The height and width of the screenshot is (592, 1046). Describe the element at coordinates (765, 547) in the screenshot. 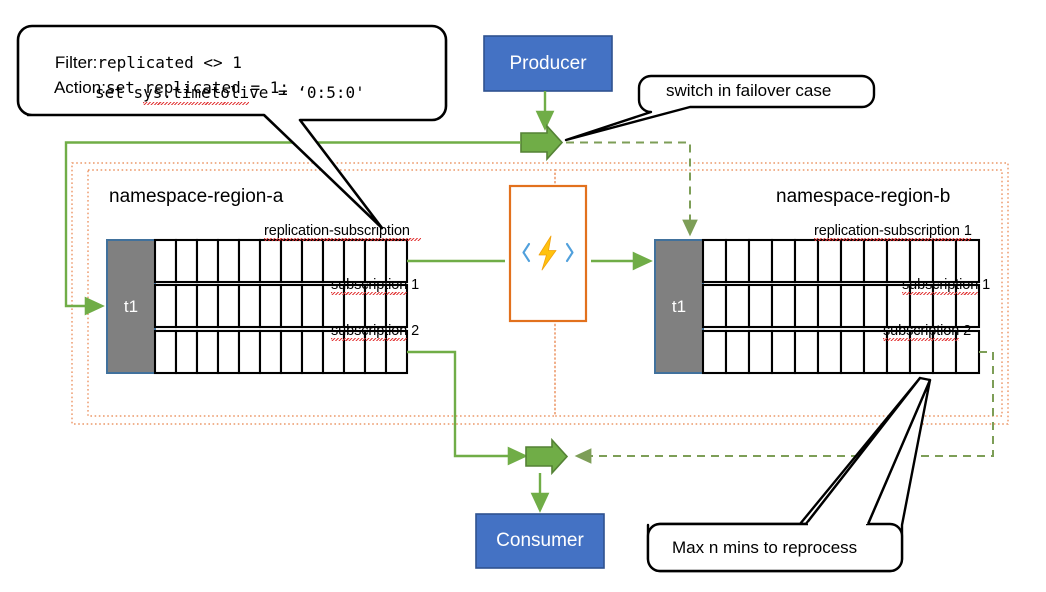

I see `reprocess-callout-text: Max n mins to reprocess` at that location.